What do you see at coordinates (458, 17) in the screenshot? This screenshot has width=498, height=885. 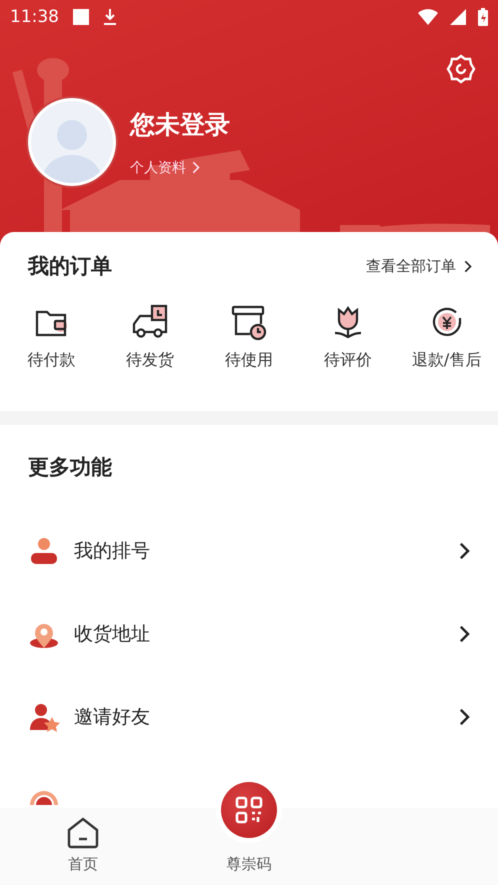 I see `signal-icon` at bounding box center [458, 17].